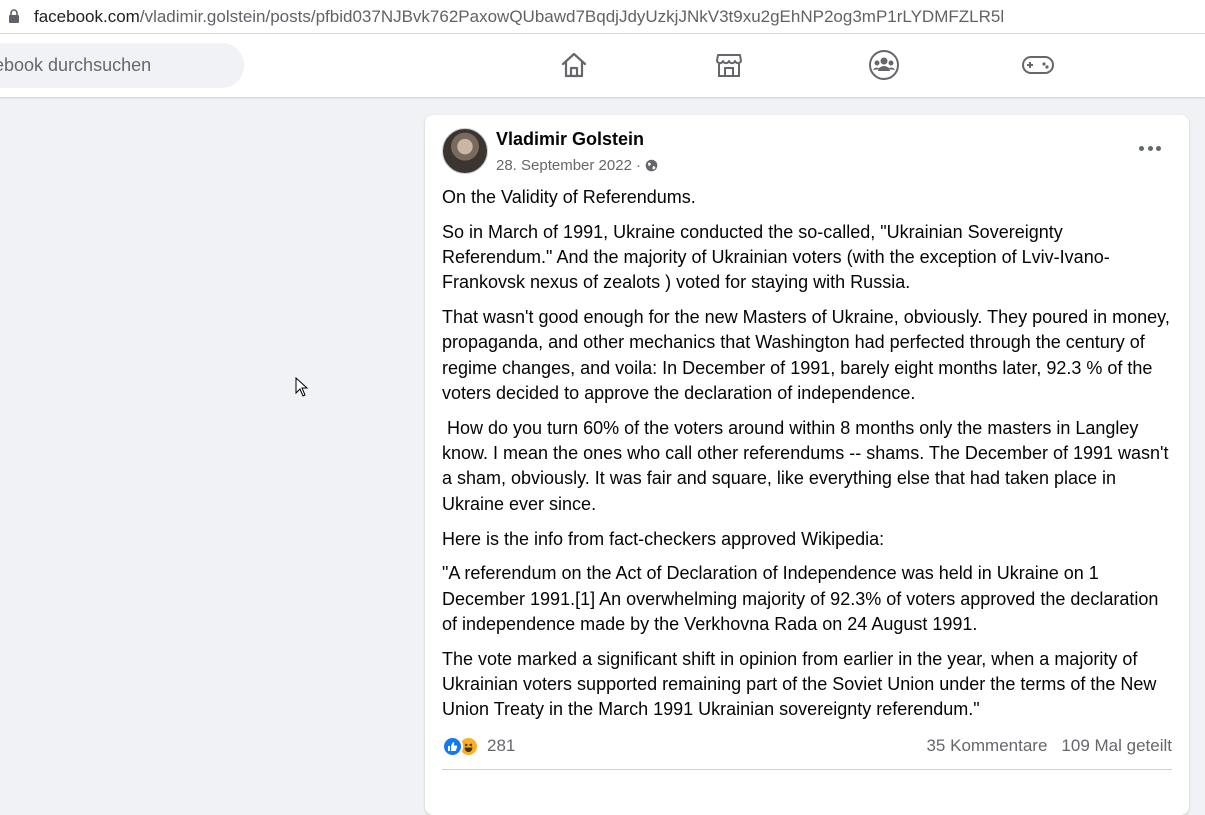 Image resolution: width=1205 pixels, height=815 pixels. What do you see at coordinates (479, 746) in the screenshot?
I see `reactions-summary: 281` at bounding box center [479, 746].